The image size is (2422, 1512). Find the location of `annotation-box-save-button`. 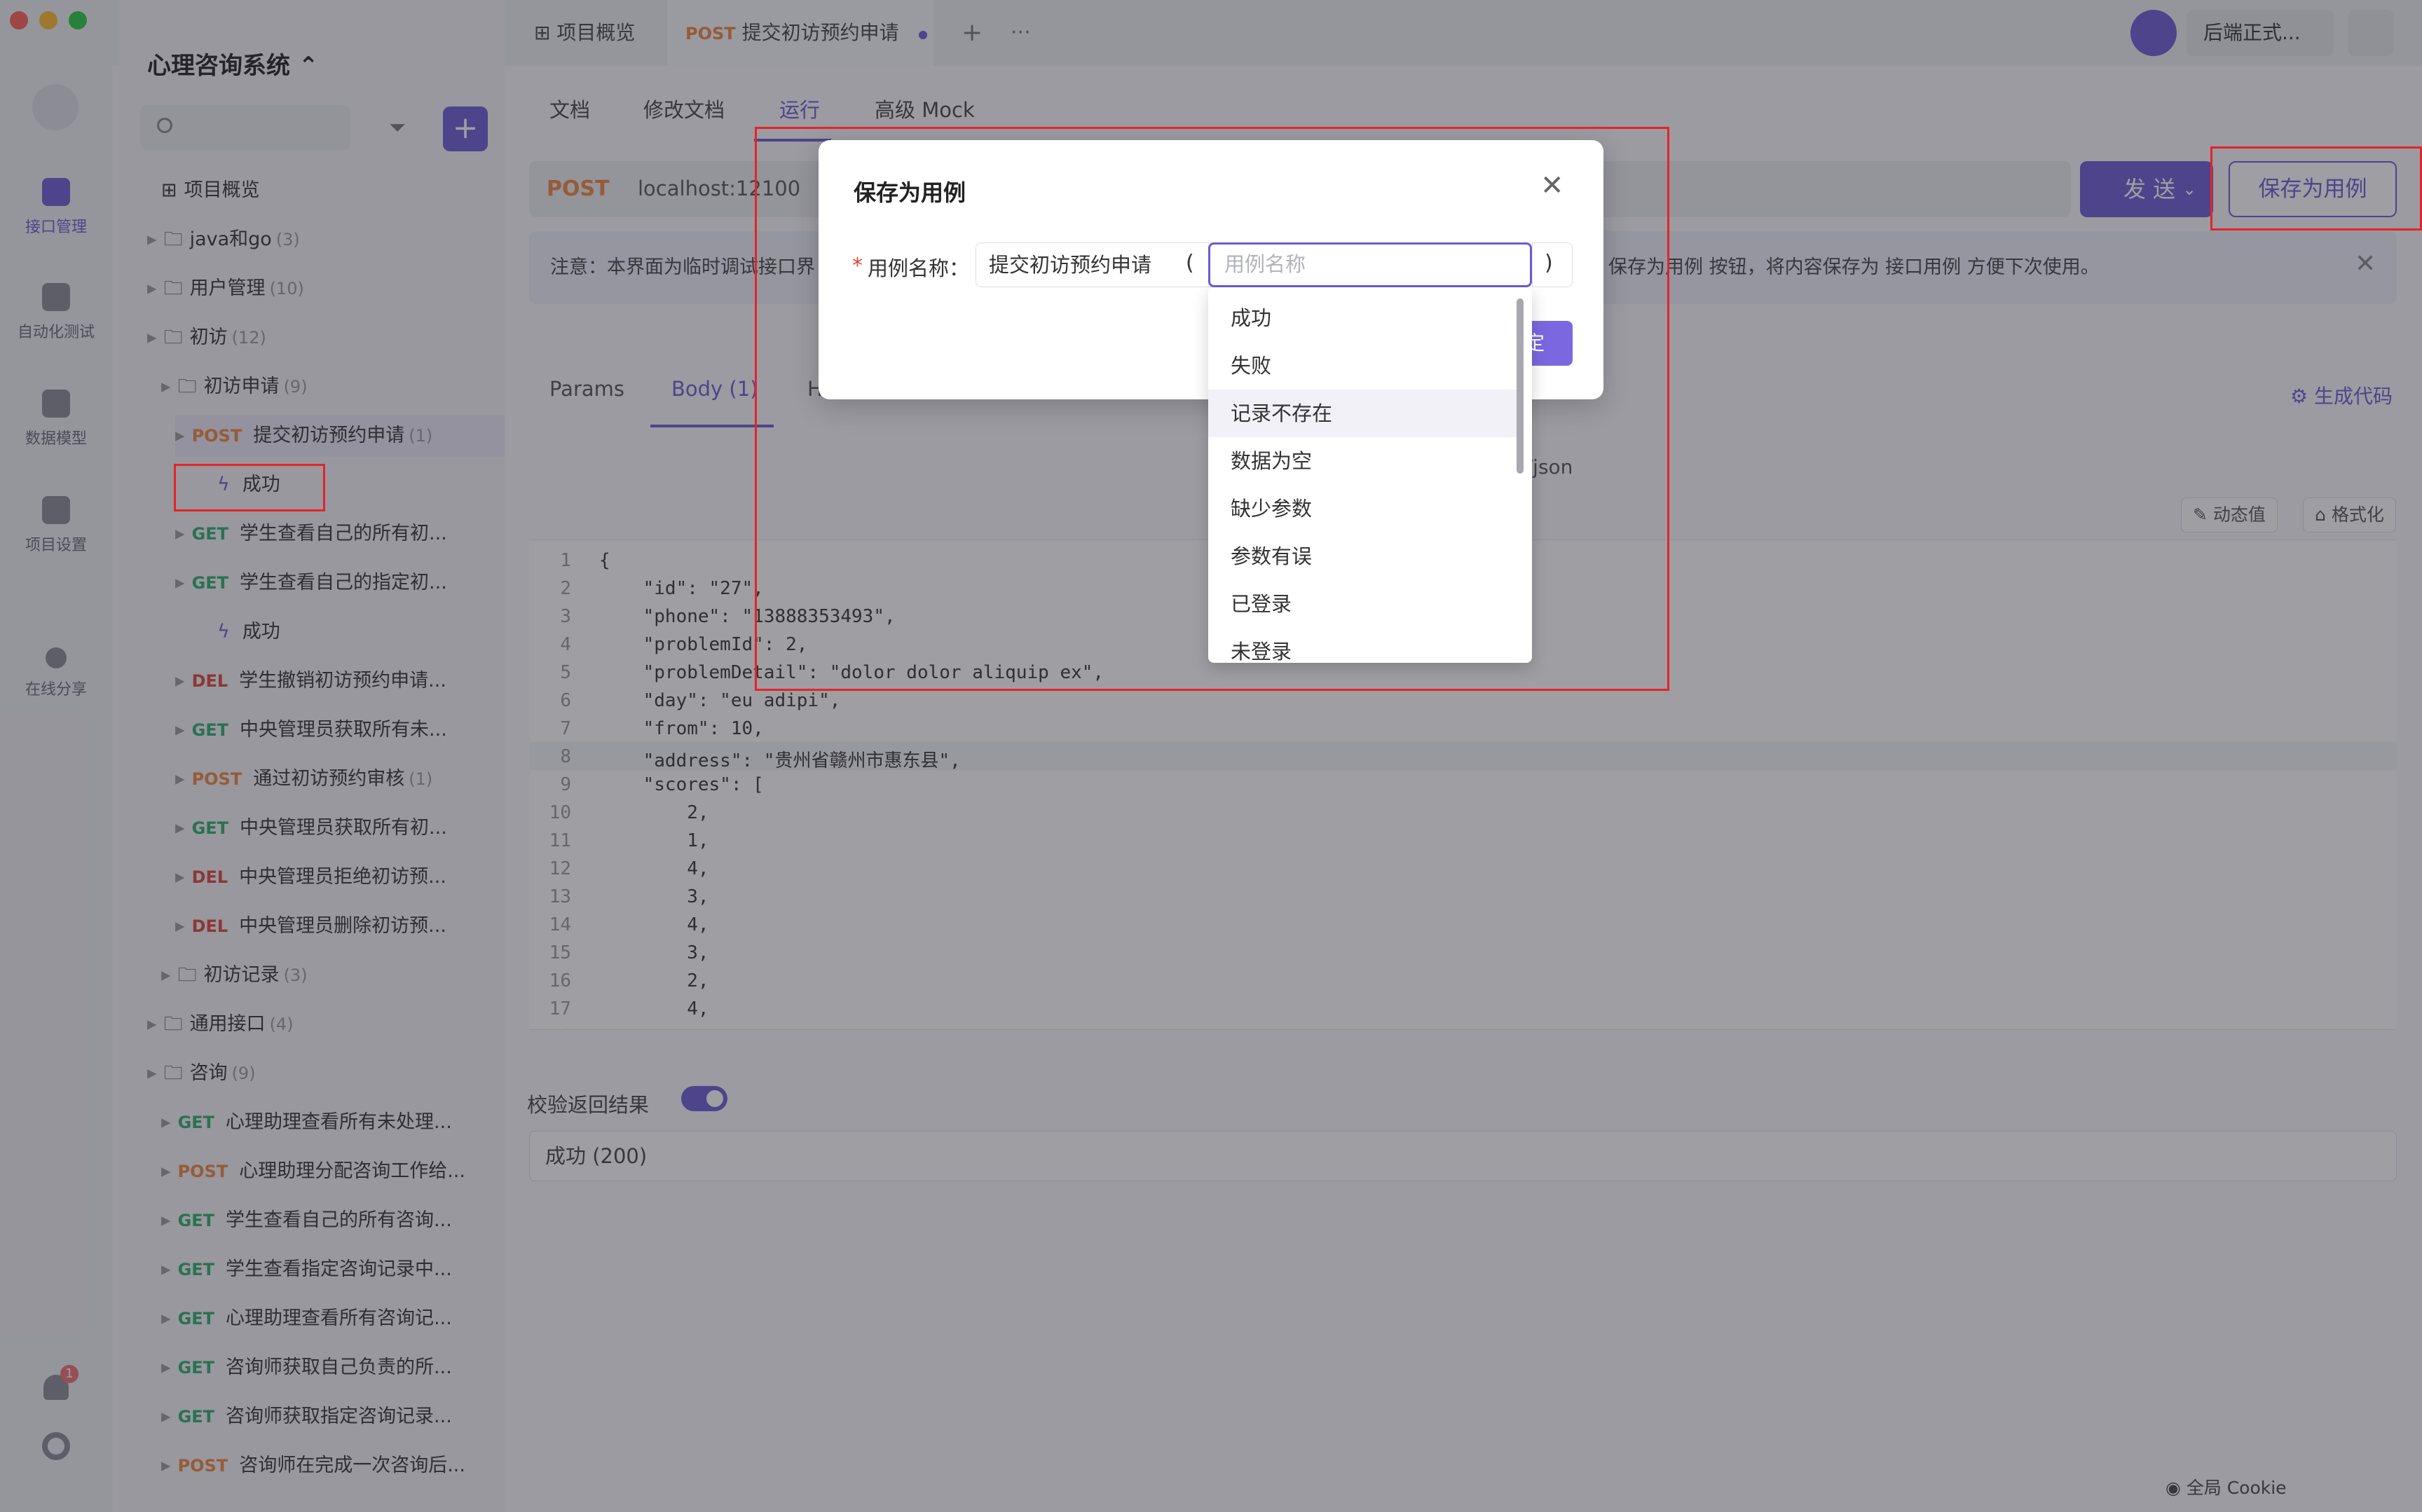

annotation-box-save-button is located at coordinates (2316, 188).